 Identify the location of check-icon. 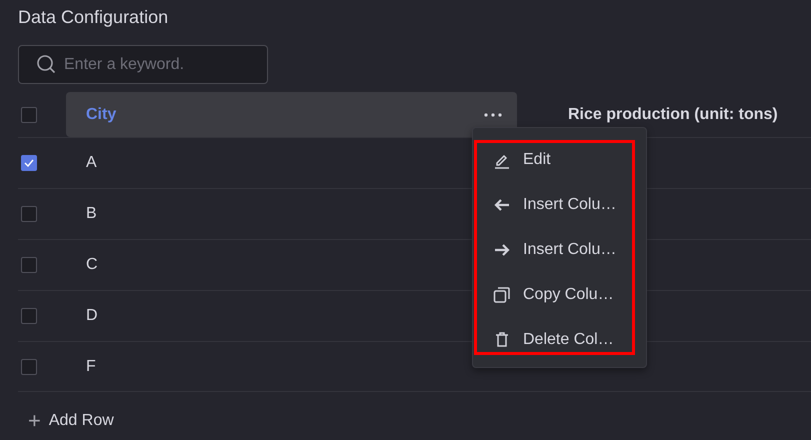
(29, 163).